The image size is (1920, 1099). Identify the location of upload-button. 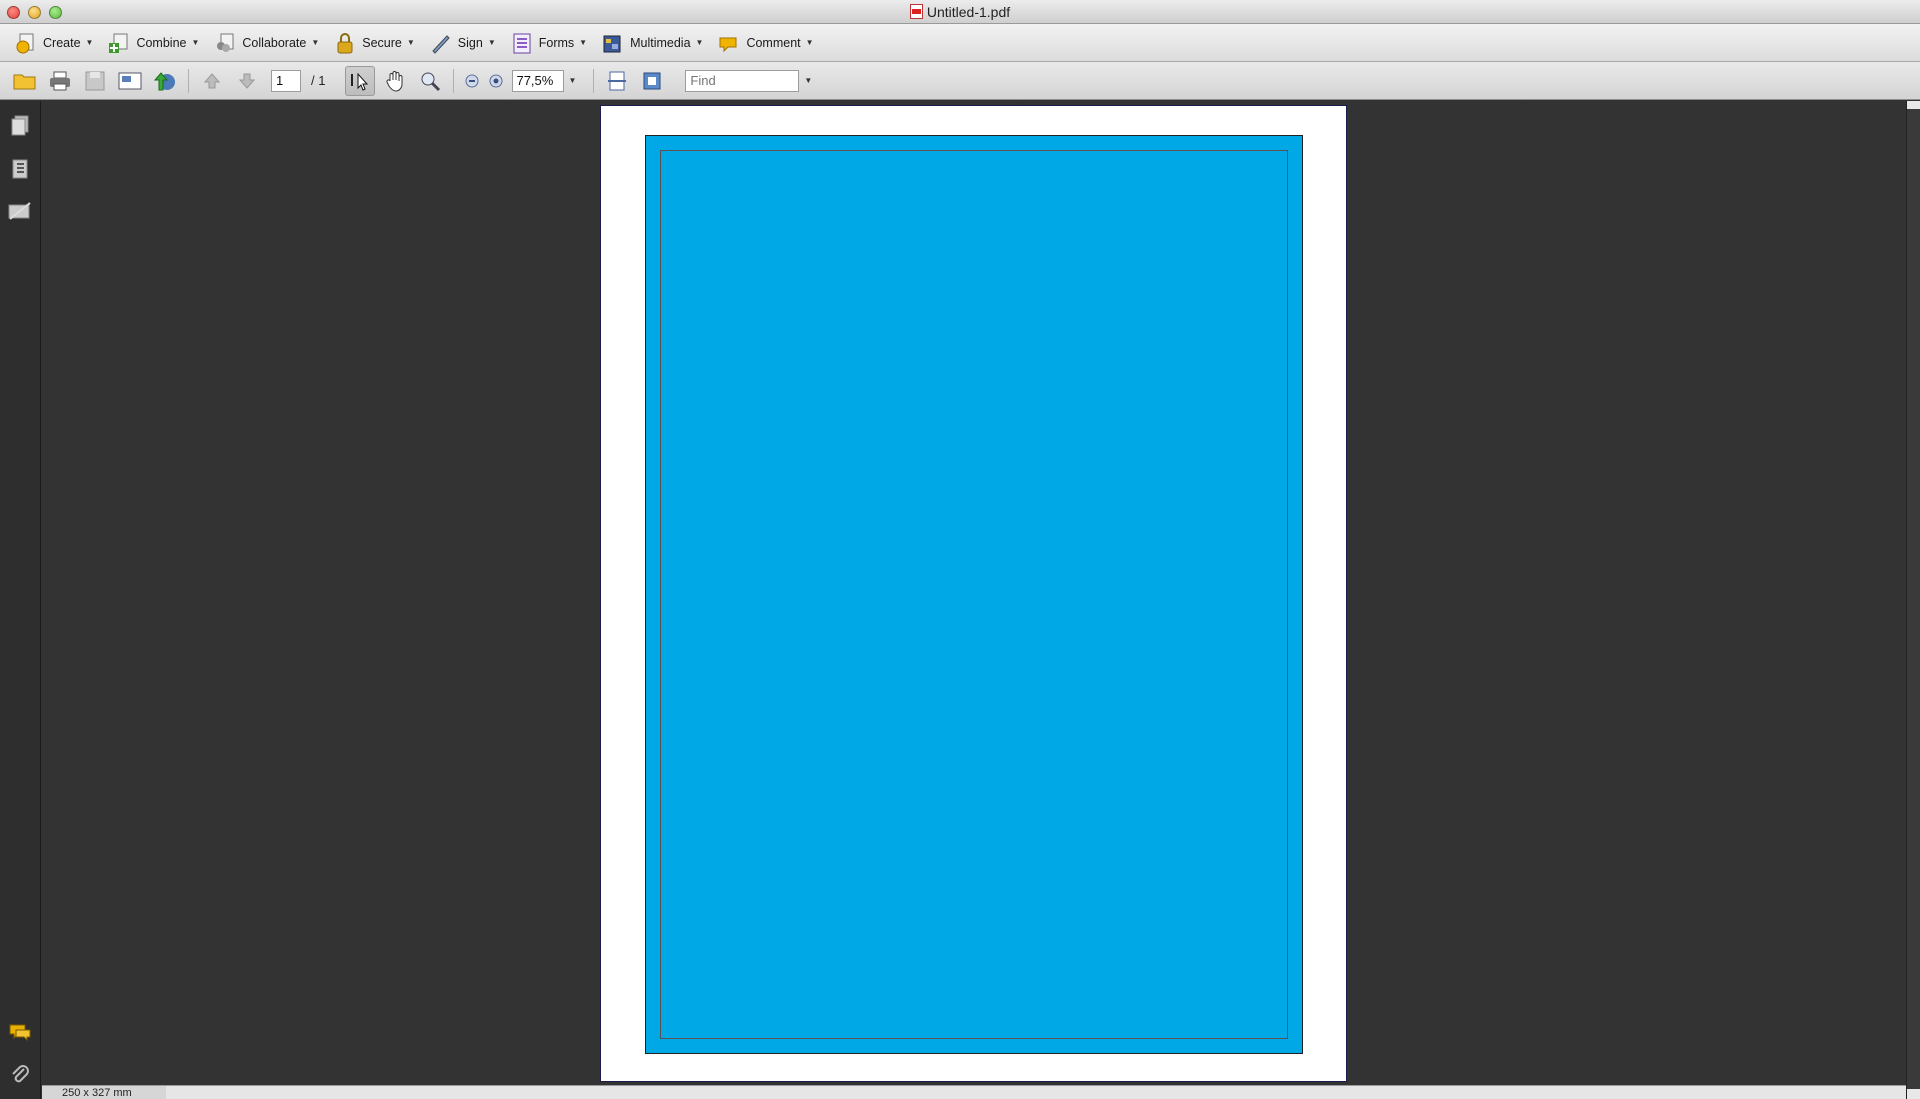
(165, 81).